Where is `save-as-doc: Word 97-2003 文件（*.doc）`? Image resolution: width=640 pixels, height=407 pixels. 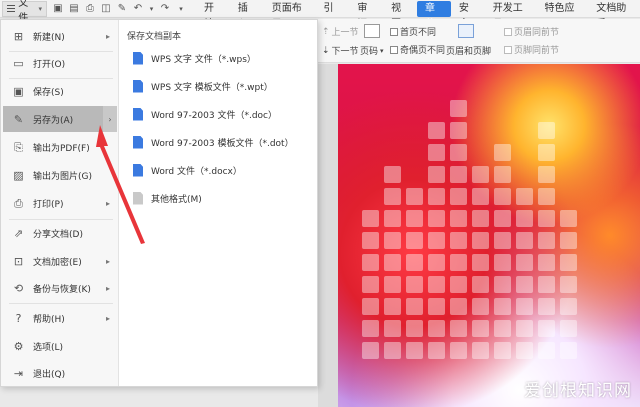 save-as-doc: Word 97-2003 文件（*.doc） is located at coordinates (223, 114).